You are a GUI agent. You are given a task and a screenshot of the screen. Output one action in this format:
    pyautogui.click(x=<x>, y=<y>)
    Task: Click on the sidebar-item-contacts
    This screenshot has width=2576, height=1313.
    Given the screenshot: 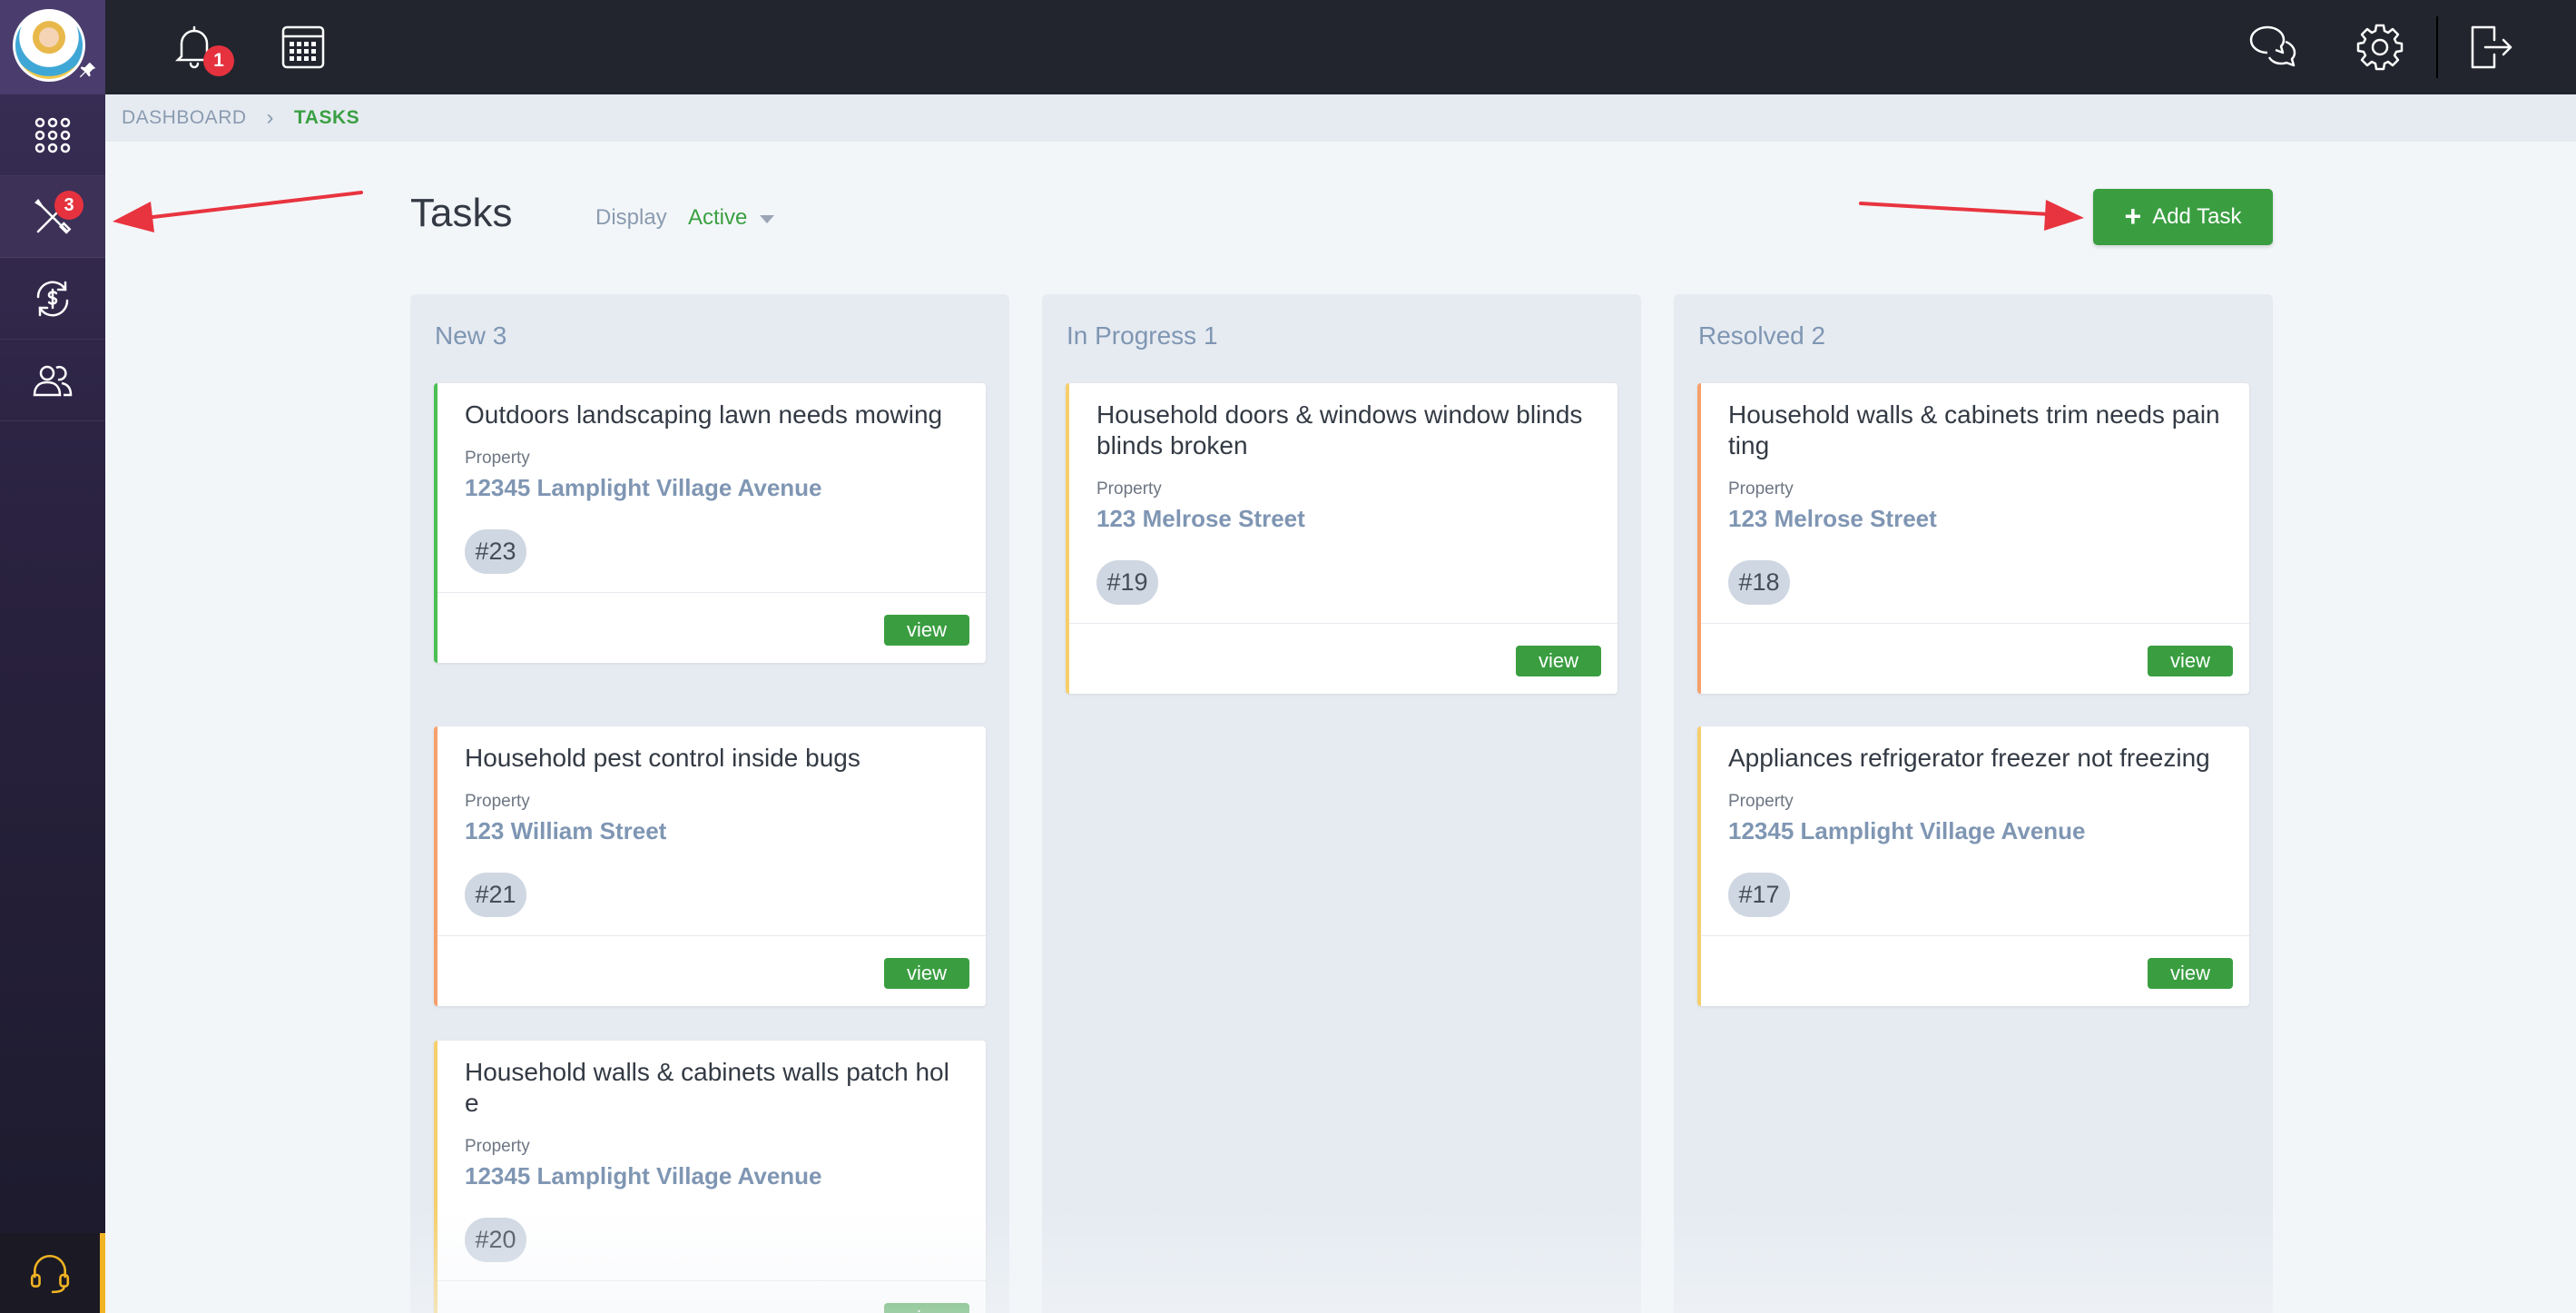 What is the action you would take?
    pyautogui.click(x=52, y=380)
    